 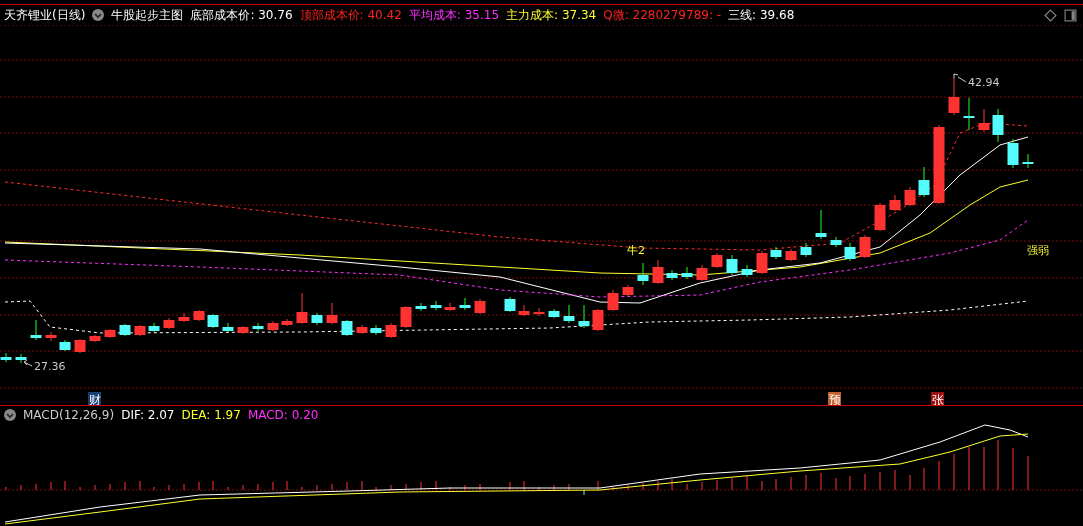 I want to click on stock-title: 天齐锂业(日线), so click(x=45, y=15).